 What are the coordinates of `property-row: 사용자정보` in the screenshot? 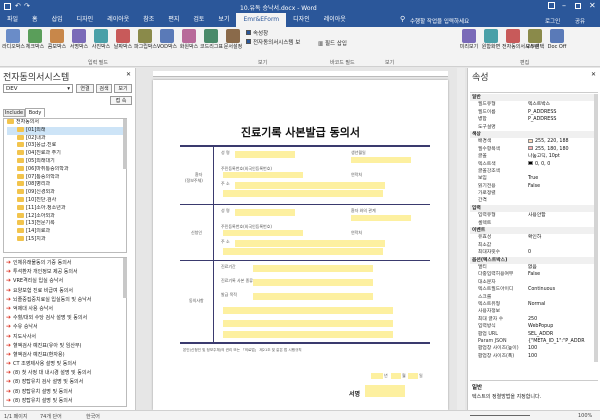 It's located at (532, 311).